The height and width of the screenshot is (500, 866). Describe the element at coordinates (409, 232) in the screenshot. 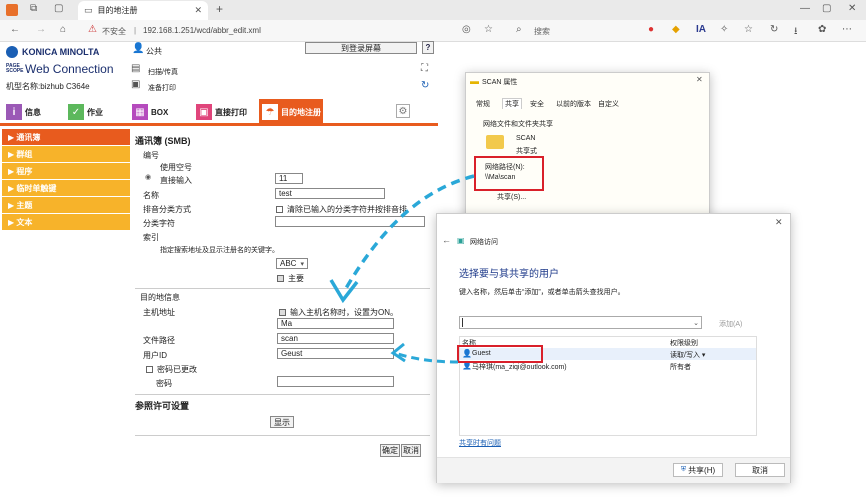

I see `arrow-path-to-host` at that location.